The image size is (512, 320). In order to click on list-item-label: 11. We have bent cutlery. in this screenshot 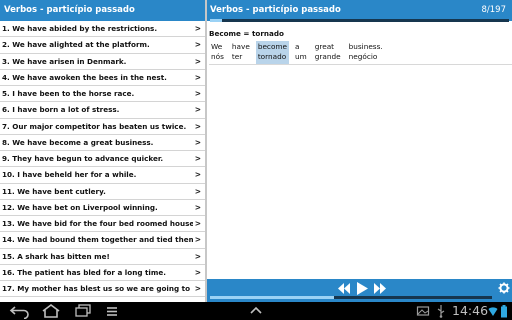, I will do `click(54, 191)`.